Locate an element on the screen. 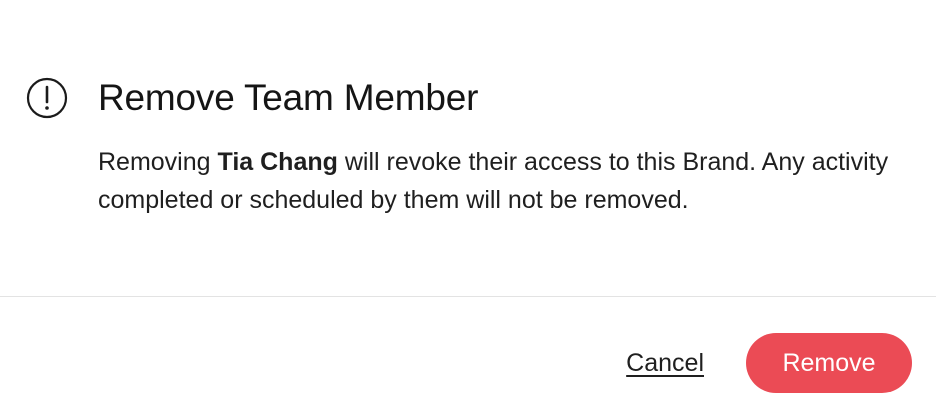 The image size is (936, 418). dialog-header: Remove Team Member is located at coordinates (252, 98).